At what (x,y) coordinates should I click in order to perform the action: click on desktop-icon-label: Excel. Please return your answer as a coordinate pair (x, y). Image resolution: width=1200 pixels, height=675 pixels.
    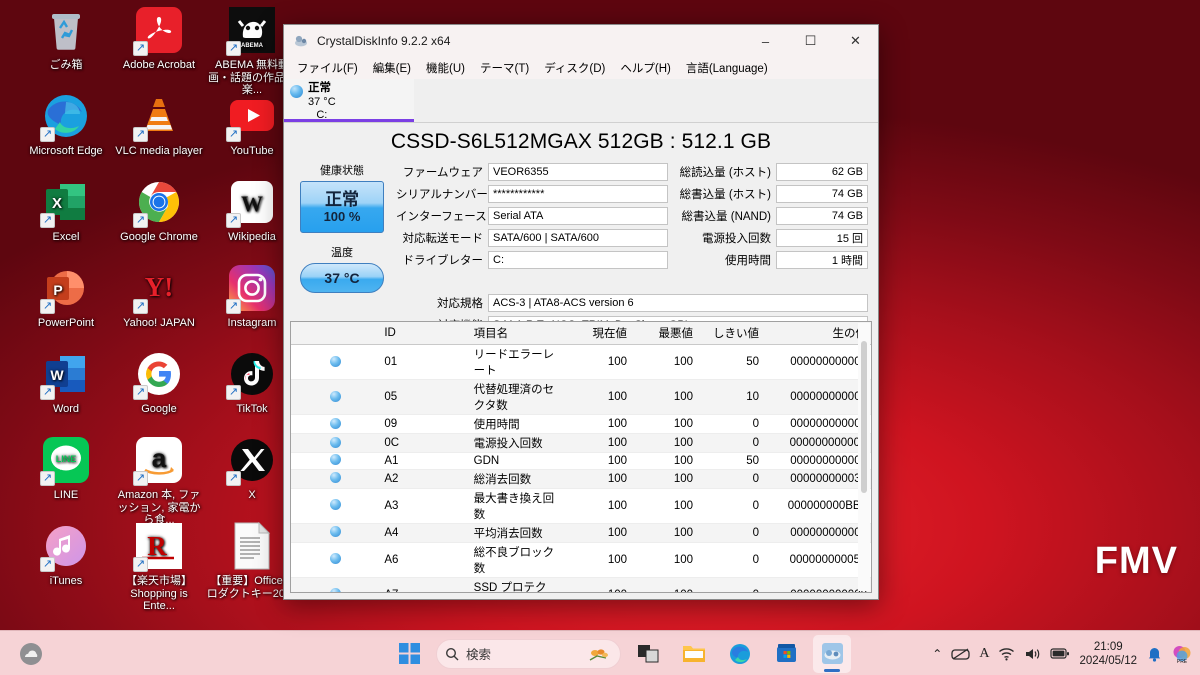
    Looking at the image, I should click on (66, 237).